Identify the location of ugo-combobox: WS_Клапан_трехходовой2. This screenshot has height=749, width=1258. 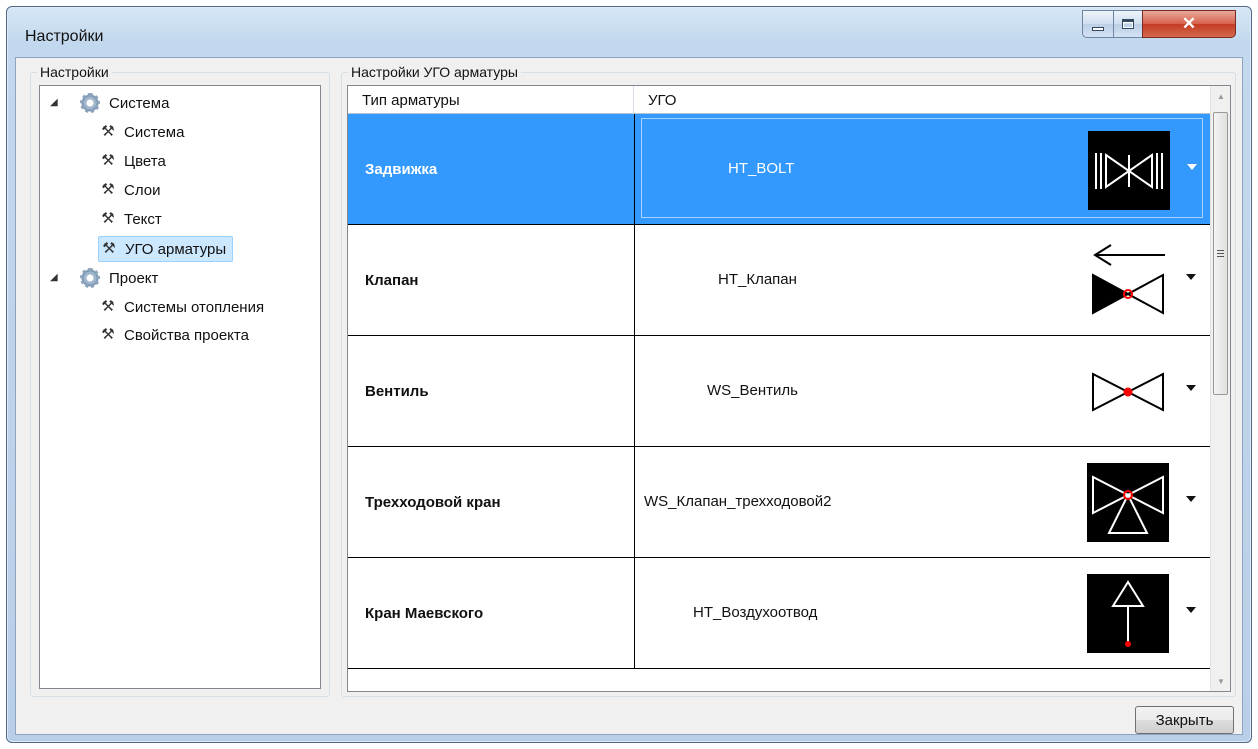
(922, 501).